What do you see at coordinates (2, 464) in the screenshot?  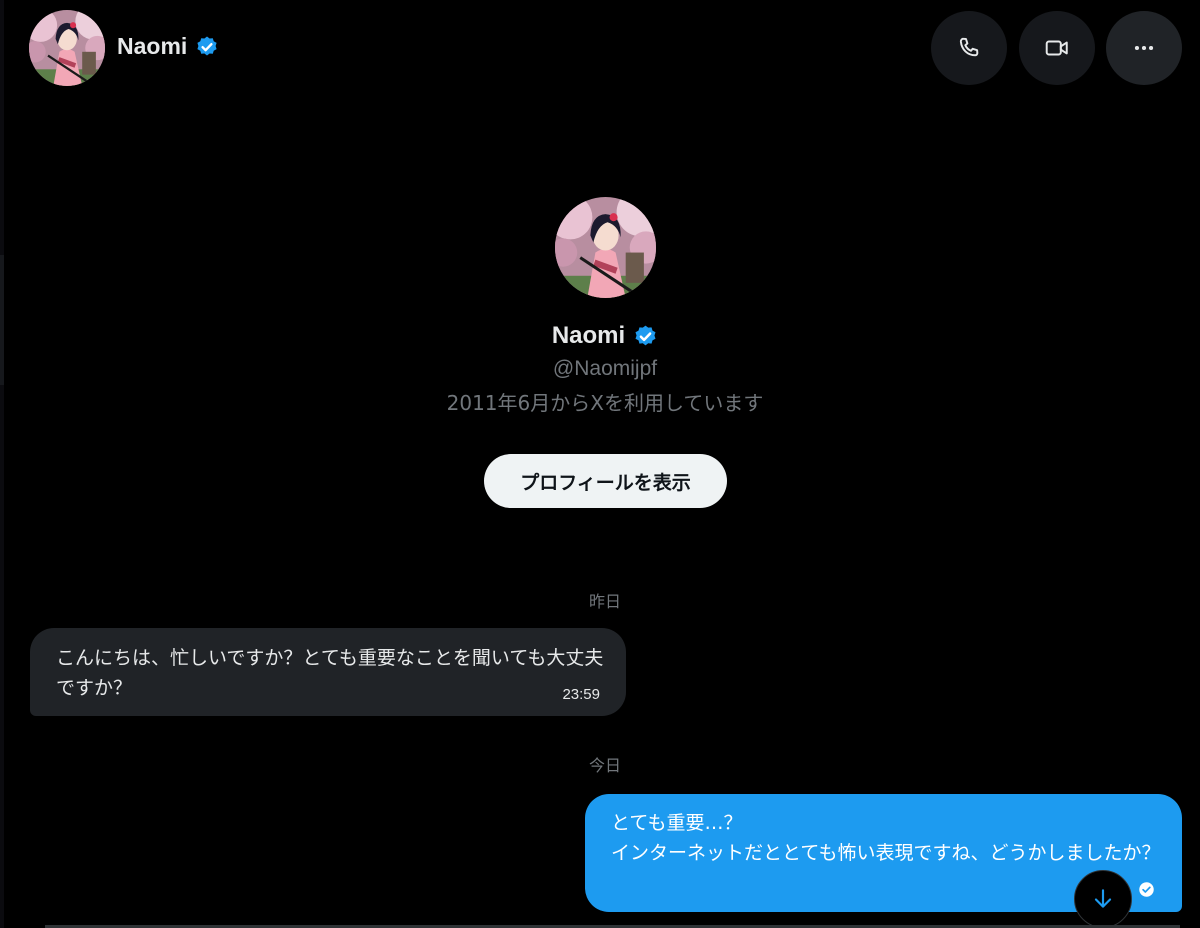 I see `left-panel-edge` at bounding box center [2, 464].